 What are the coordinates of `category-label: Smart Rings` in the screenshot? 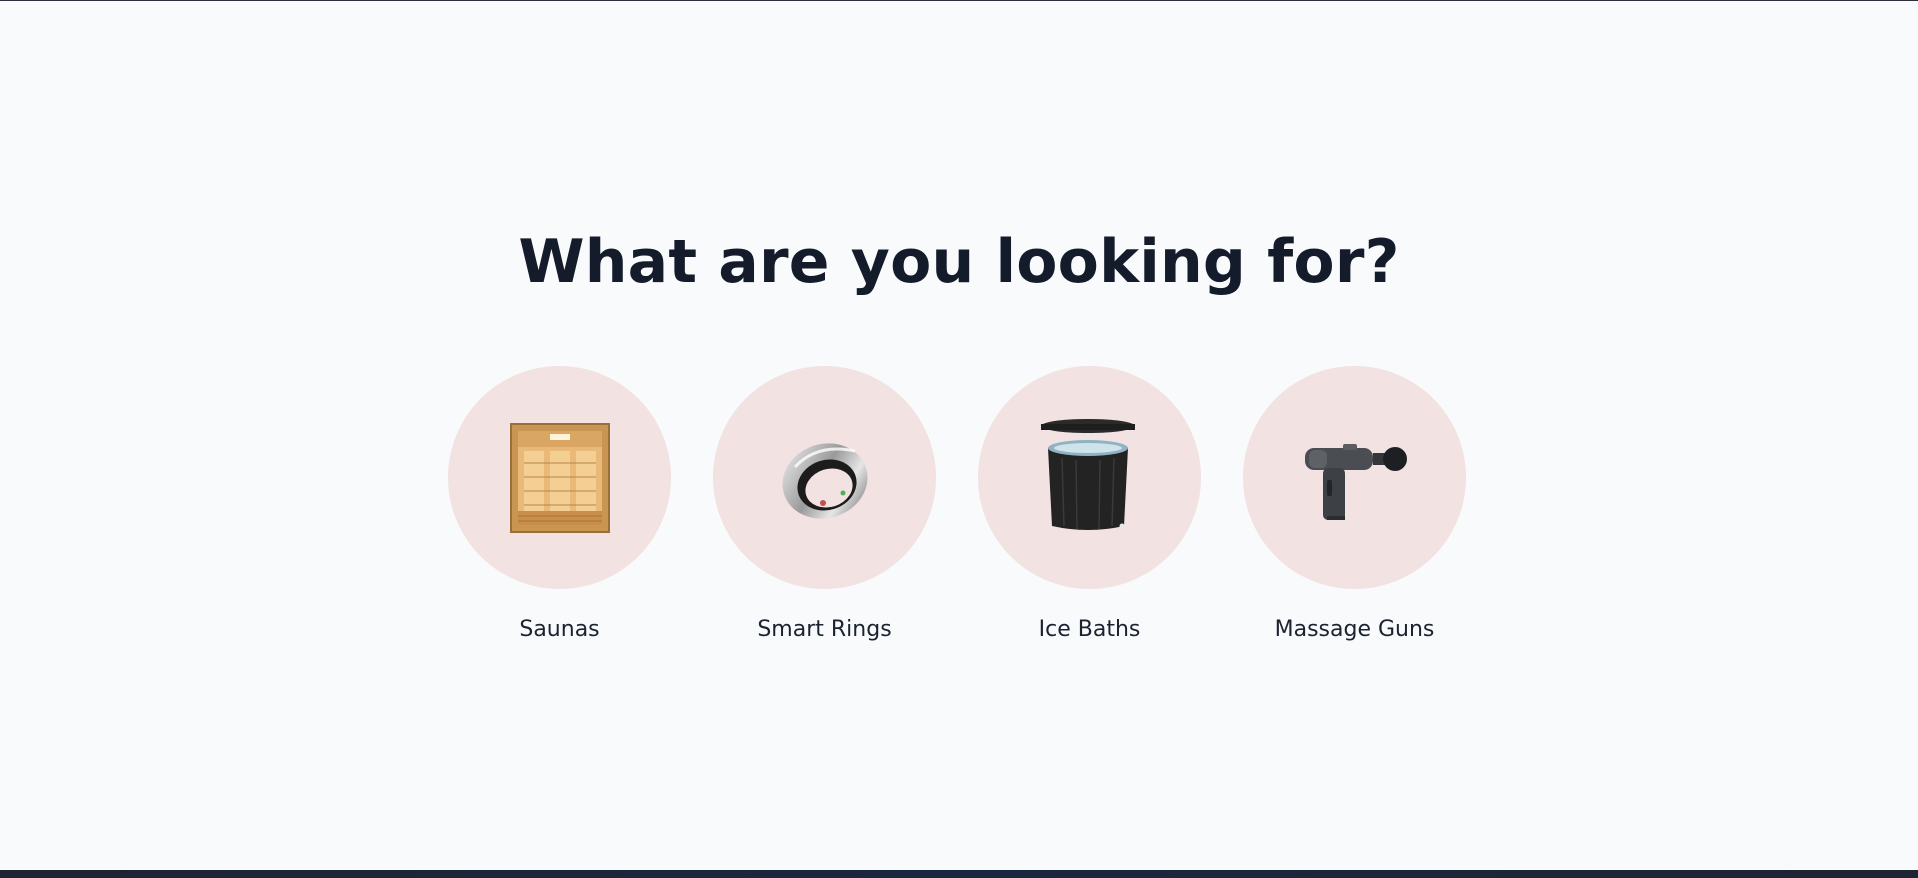 It's located at (824, 630).